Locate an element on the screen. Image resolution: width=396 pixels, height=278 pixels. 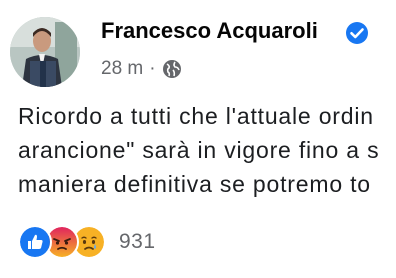
reactions-summary: 931 is located at coordinates (87, 242).